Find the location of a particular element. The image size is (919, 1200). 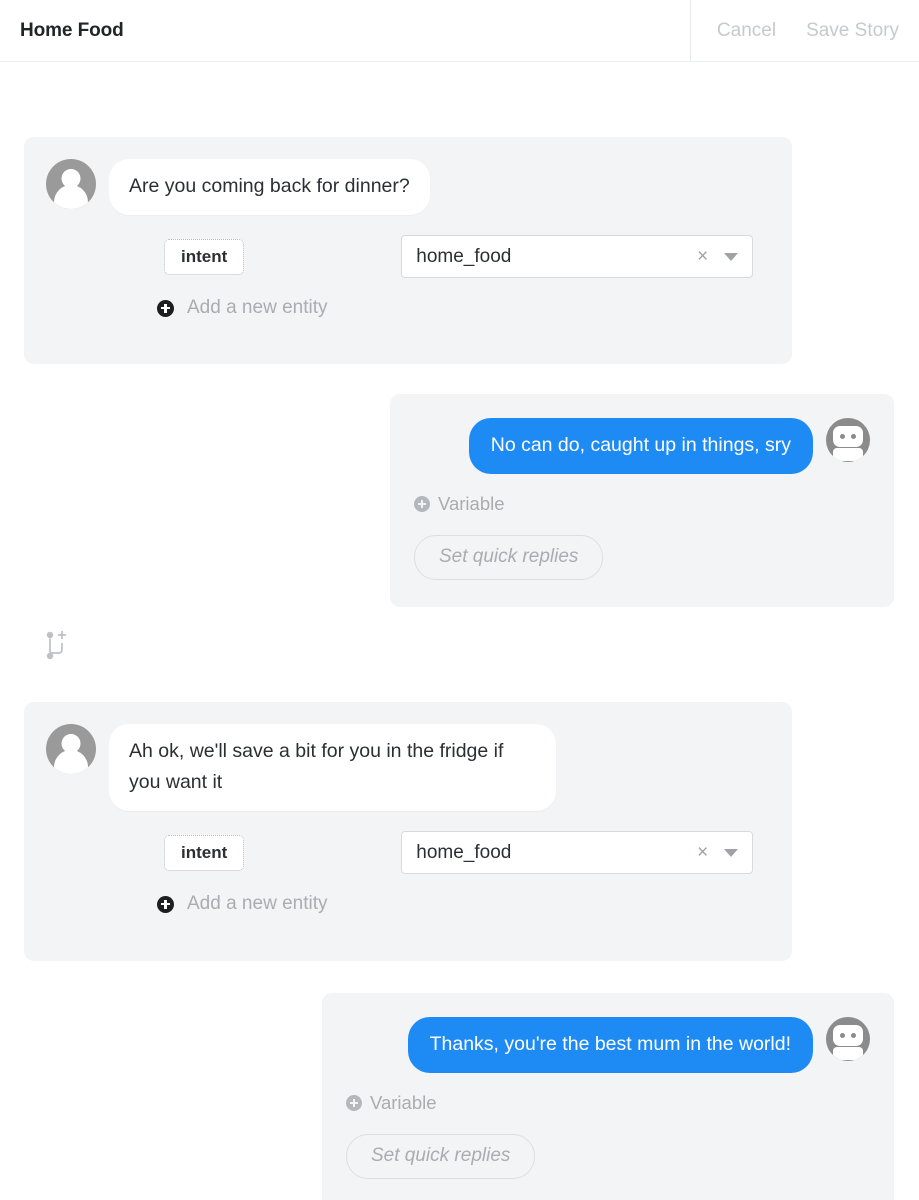

header-actions: Cancel Save Story is located at coordinates (804, 31).